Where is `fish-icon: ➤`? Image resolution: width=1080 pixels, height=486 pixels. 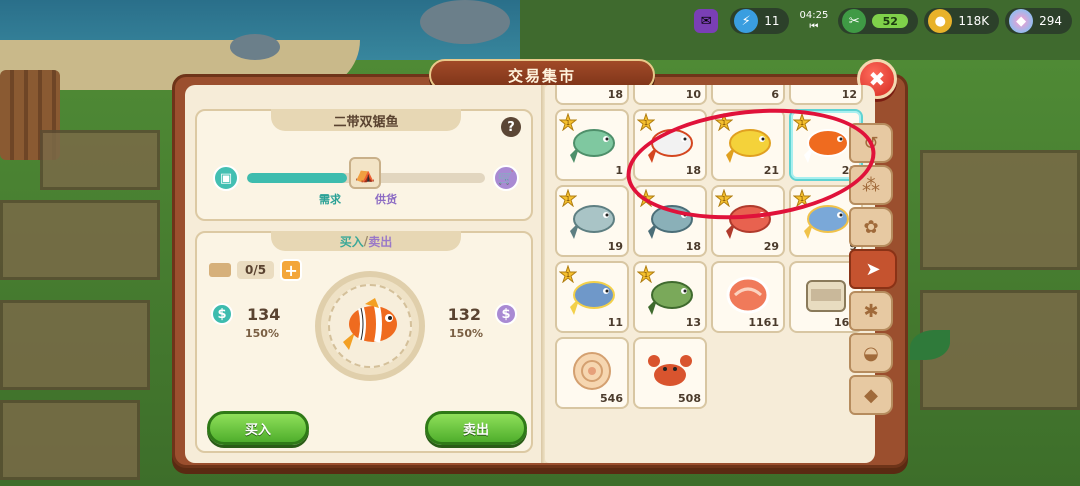 fish-icon: ➤ is located at coordinates (873, 269).